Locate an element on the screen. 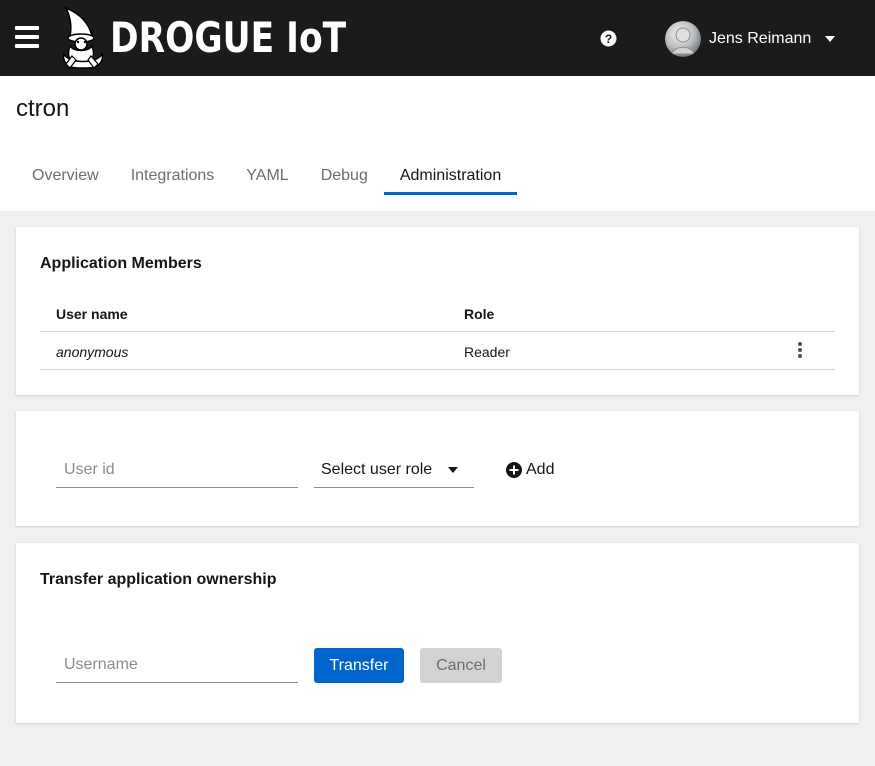  table-row: anonymous Reader is located at coordinates (437, 351).